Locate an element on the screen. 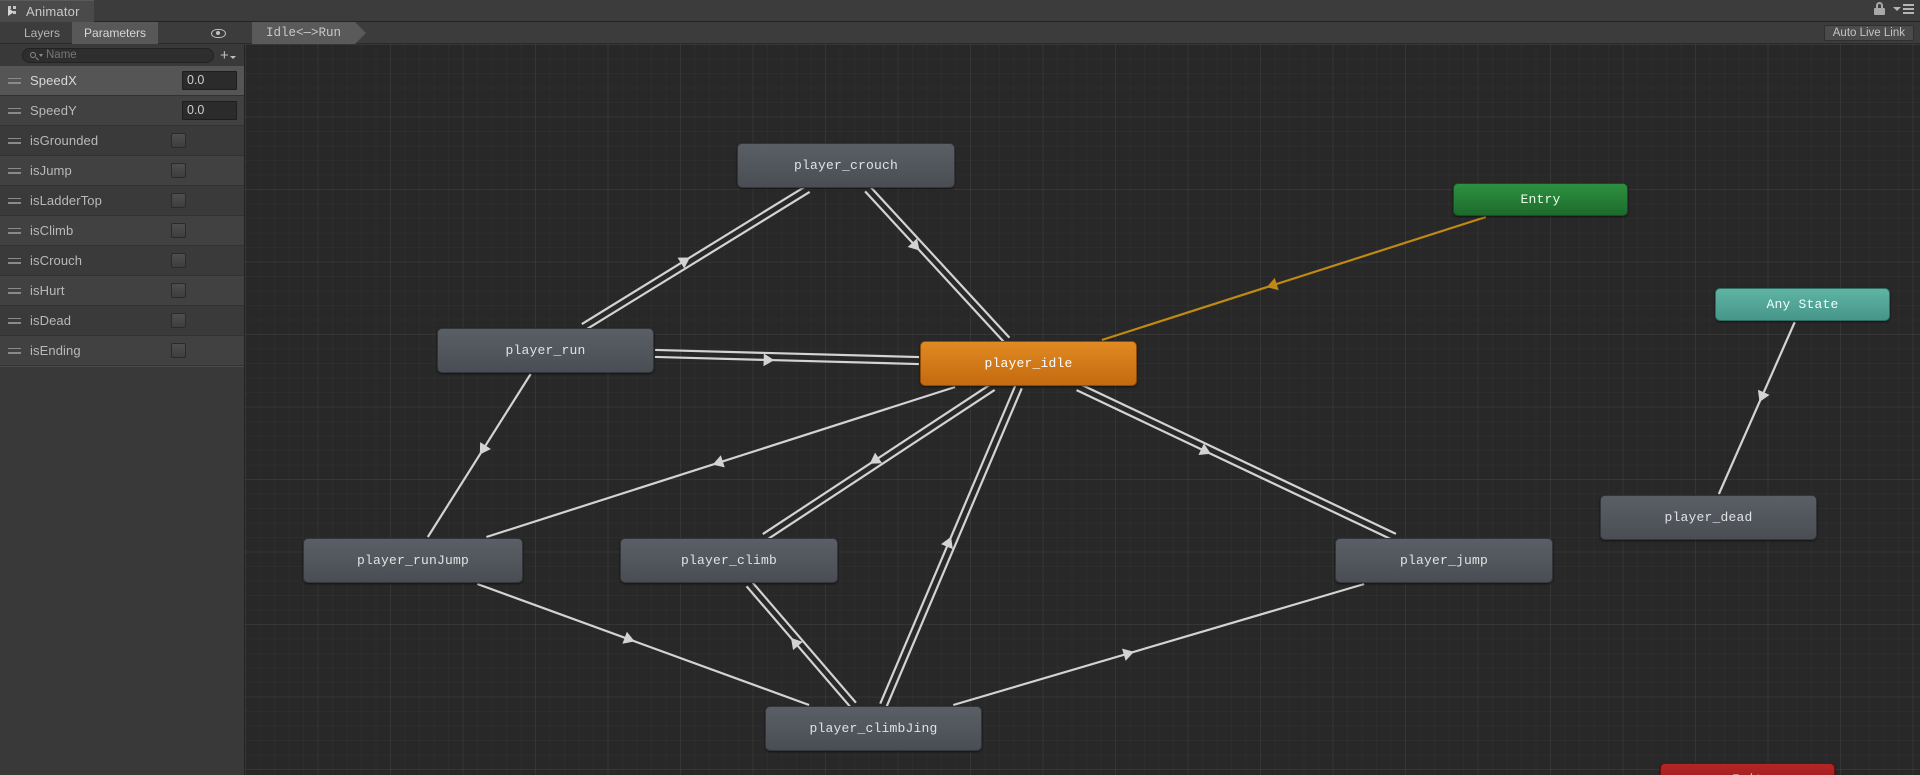  state-node-label: Any State is located at coordinates (1802, 304).